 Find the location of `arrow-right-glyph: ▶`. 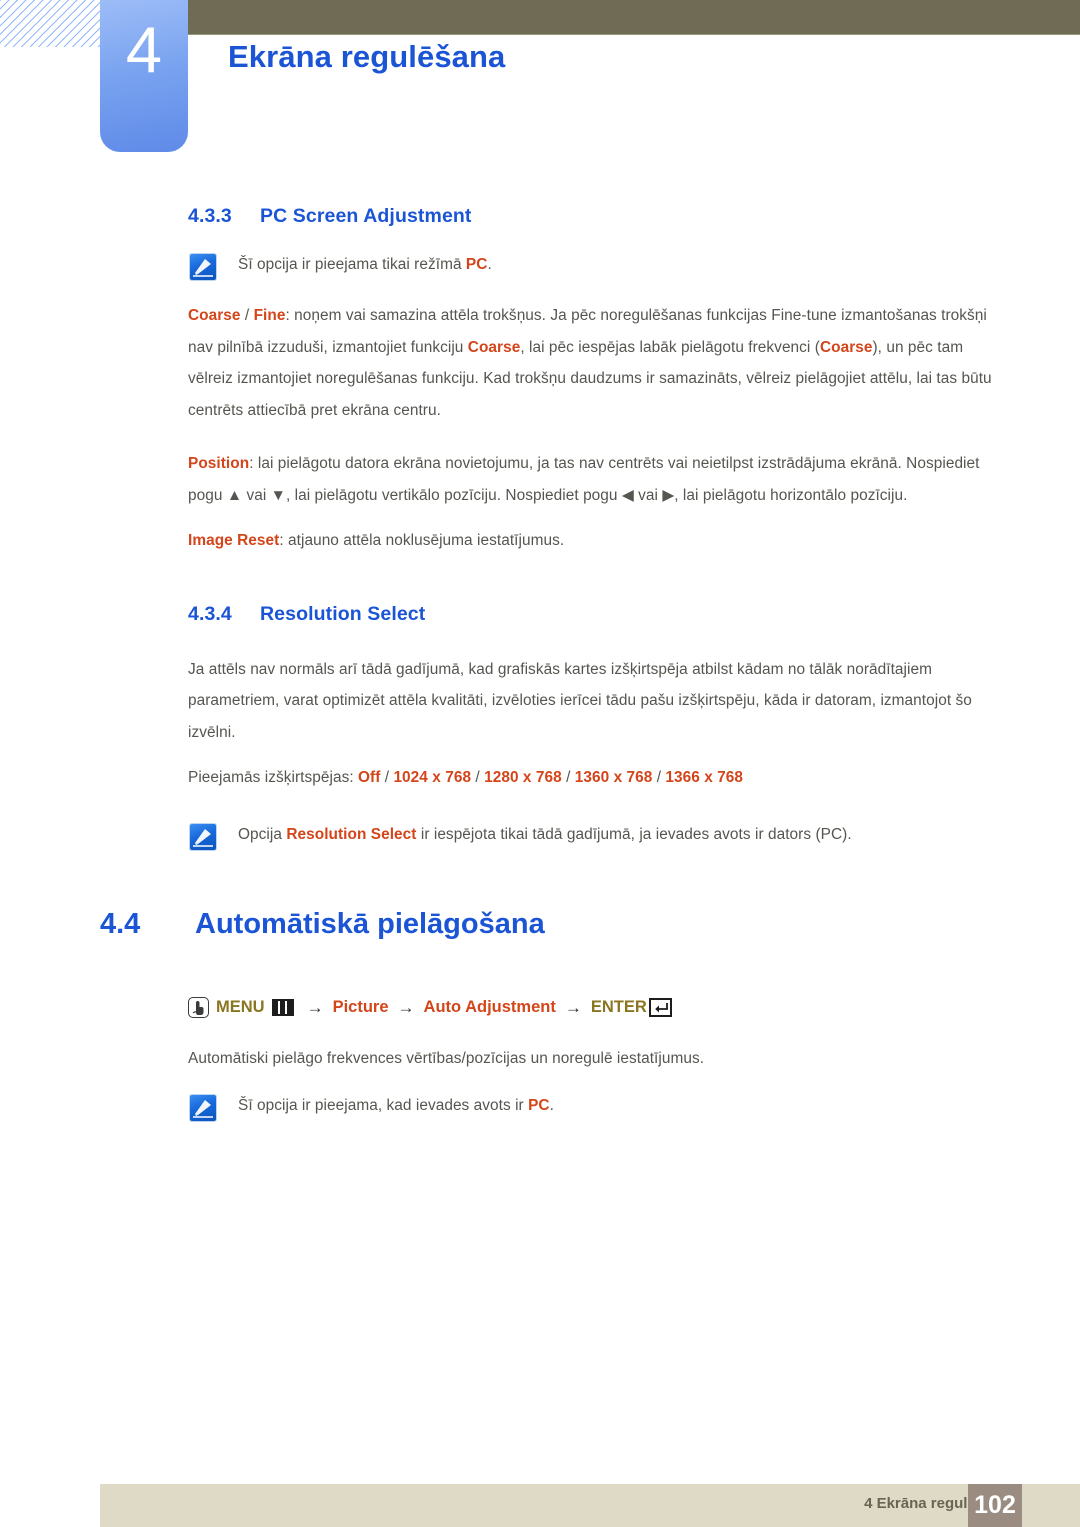

arrow-right-glyph: ▶ is located at coordinates (668, 495).